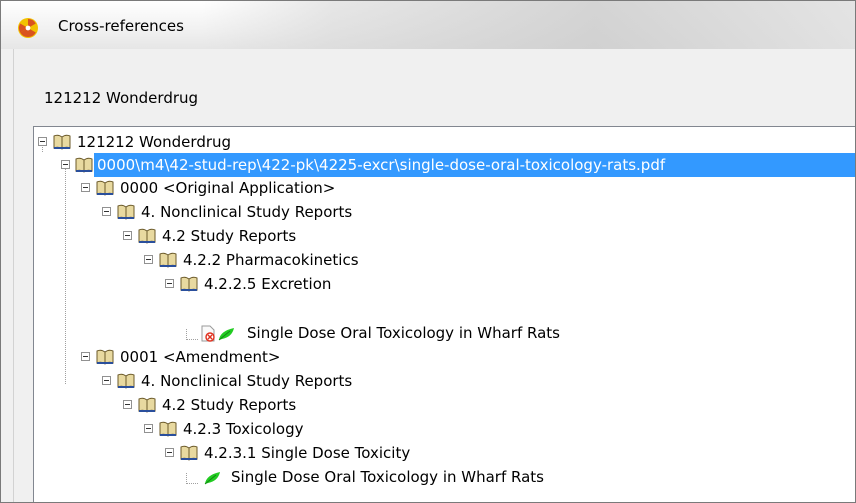 This screenshot has height=503, width=856. I want to click on tree-node-label: 0001 <Amendment>, so click(200, 357).